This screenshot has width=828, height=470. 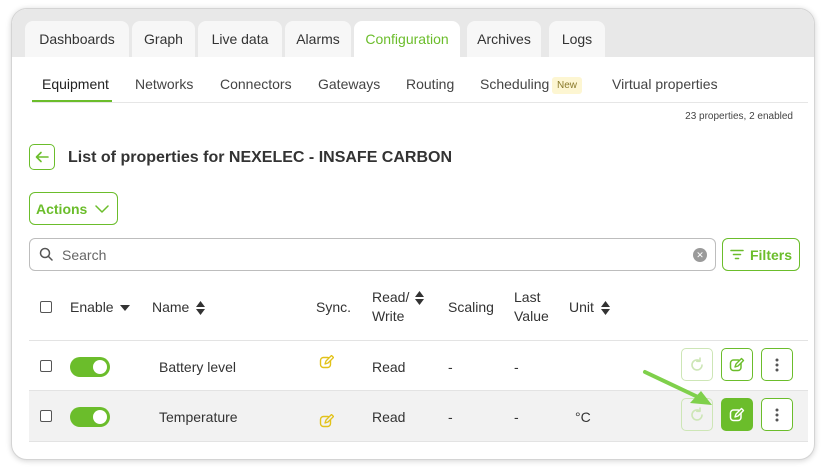 I want to click on header-divider, so click(x=418, y=340).